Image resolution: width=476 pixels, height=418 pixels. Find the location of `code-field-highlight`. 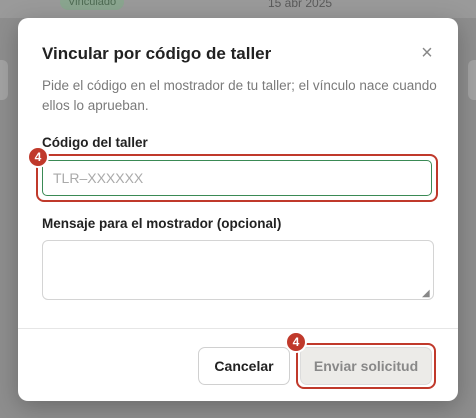

code-field-highlight is located at coordinates (237, 178).